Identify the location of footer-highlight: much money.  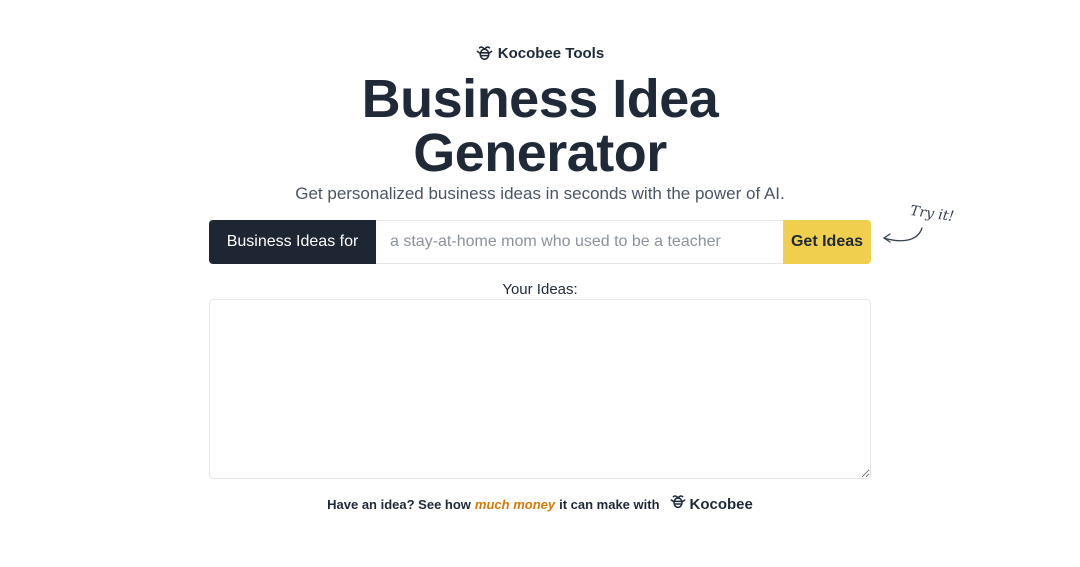
(515, 504).